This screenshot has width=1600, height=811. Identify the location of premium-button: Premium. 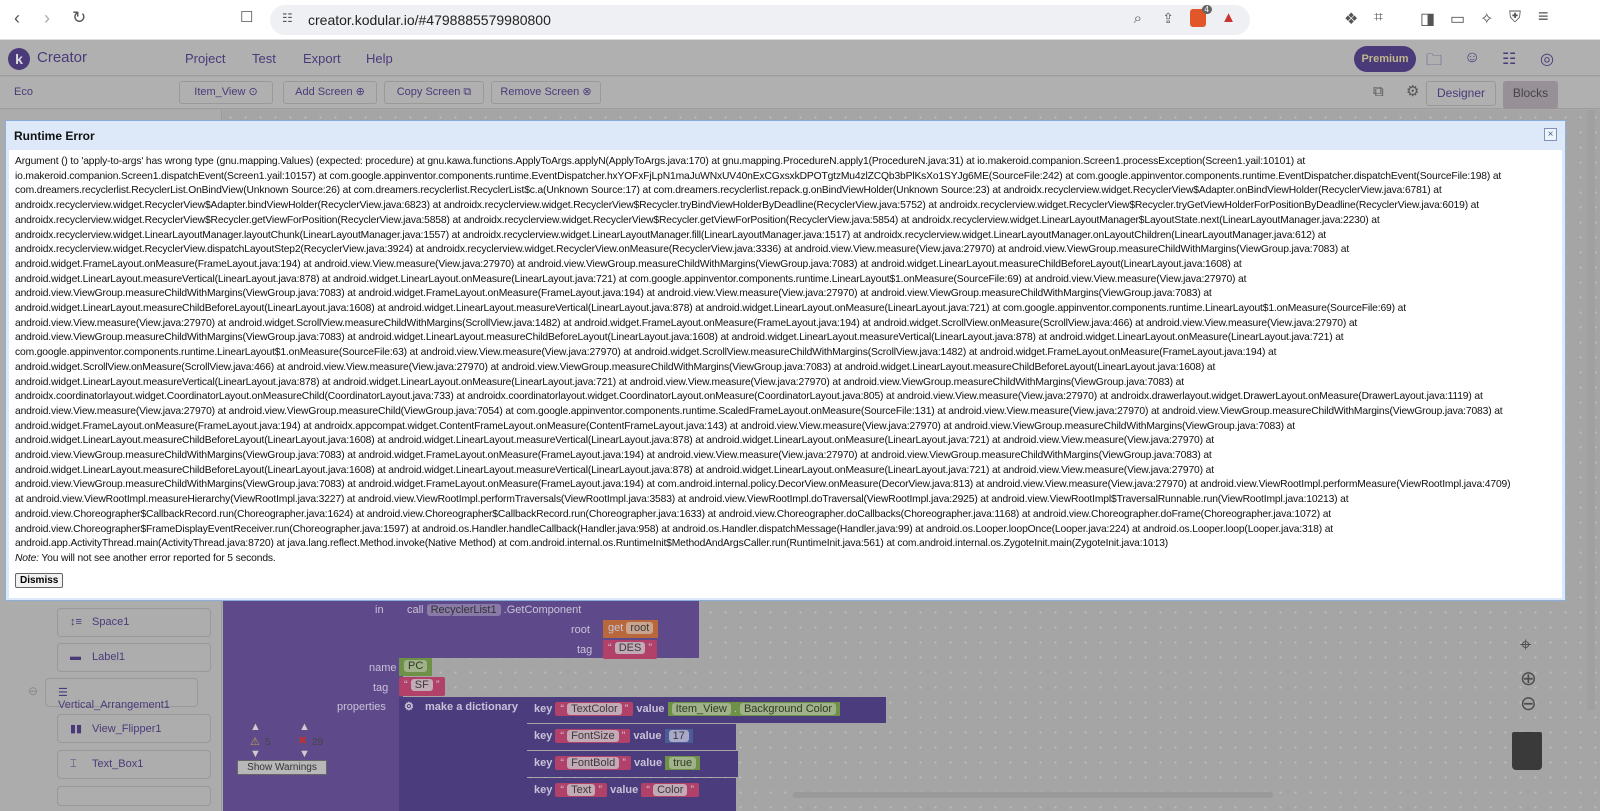
(1385, 59).